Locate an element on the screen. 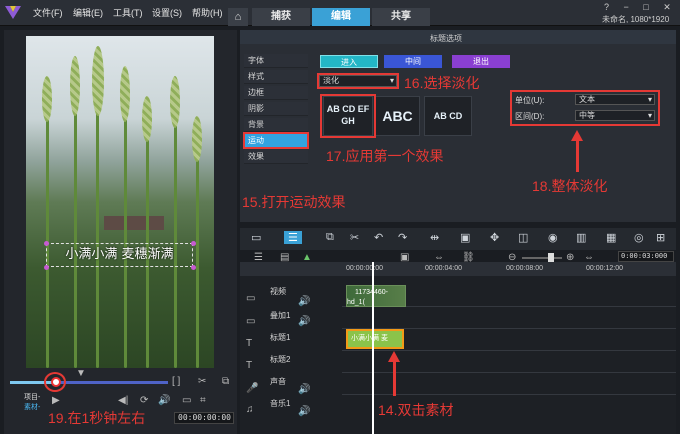 This screenshot has width=680, height=434. play-icon: ▶ is located at coordinates (56, 400).